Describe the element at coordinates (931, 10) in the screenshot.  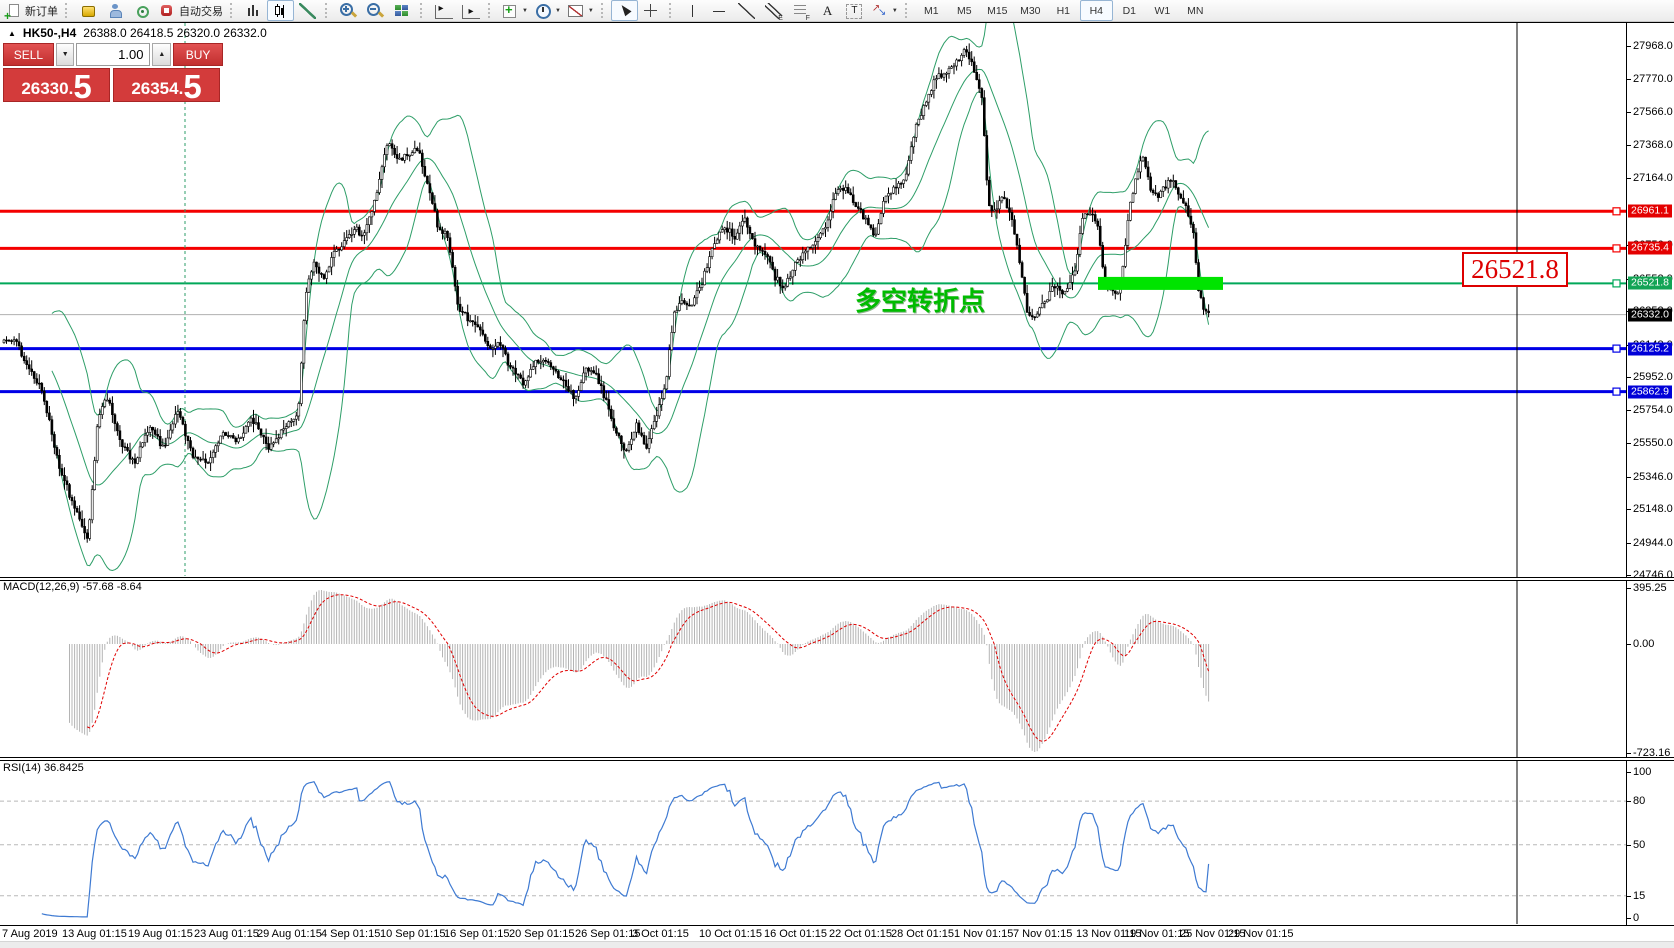
I see `timeframe-M1: M1` at that location.